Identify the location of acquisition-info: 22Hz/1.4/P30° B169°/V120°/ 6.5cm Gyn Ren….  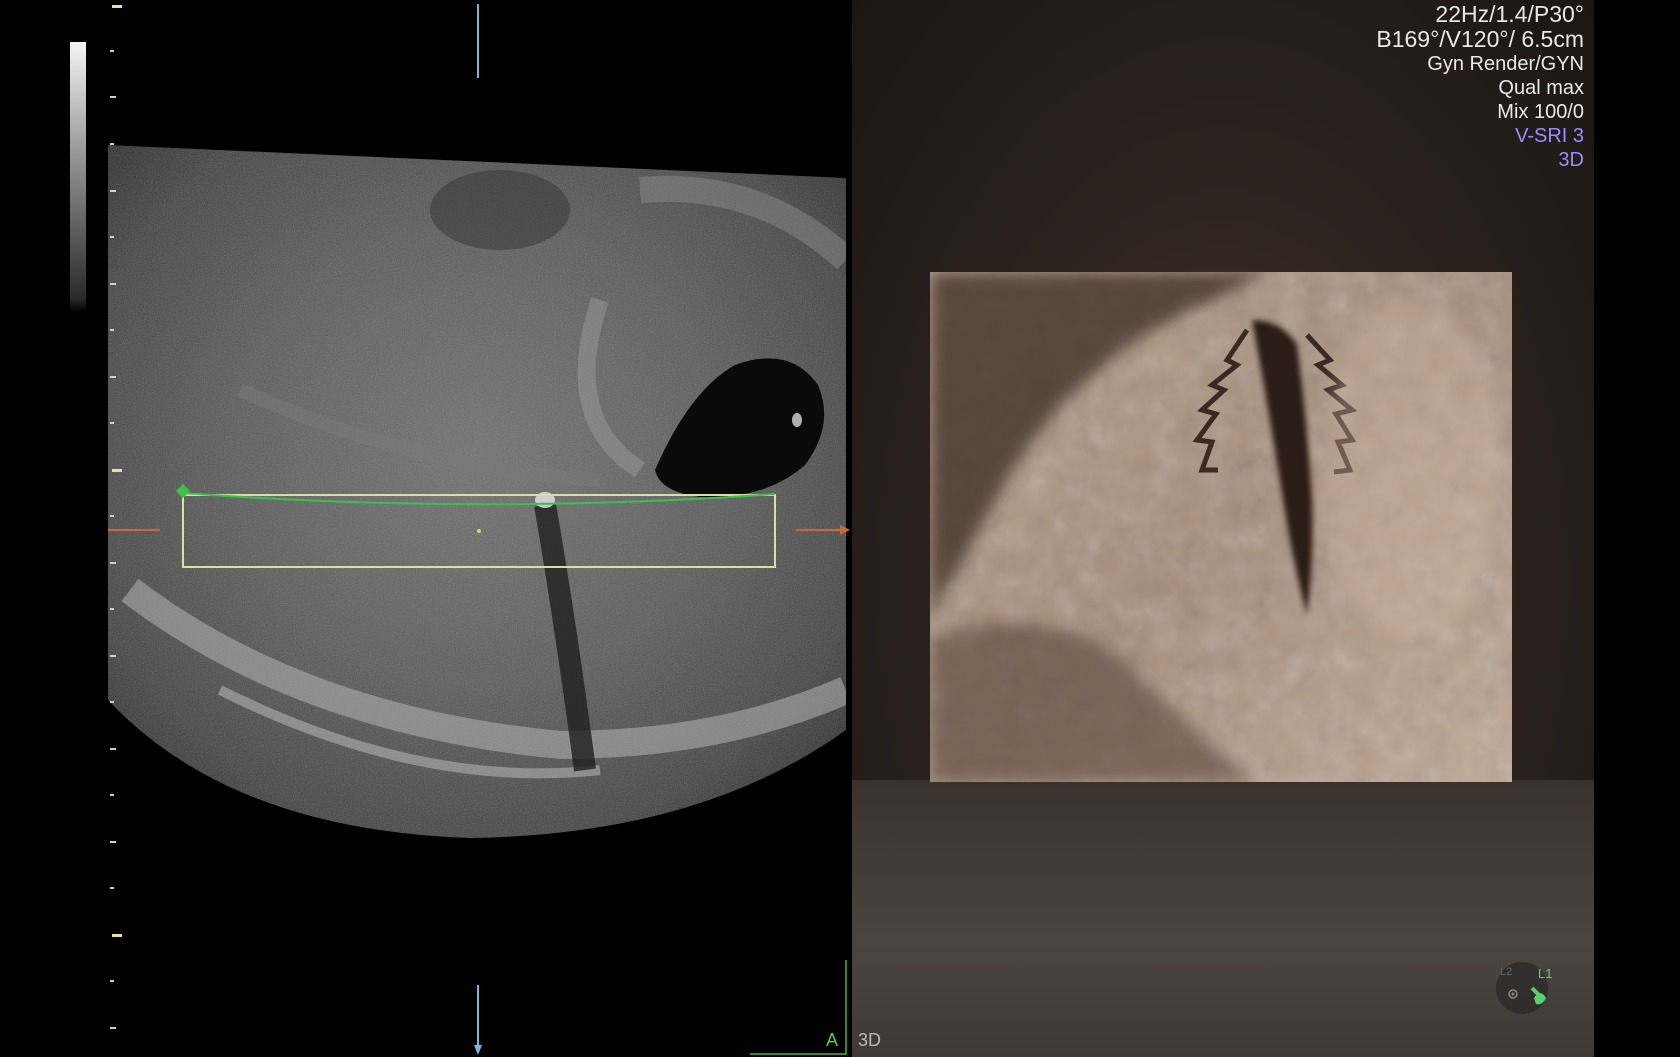
(1480, 87).